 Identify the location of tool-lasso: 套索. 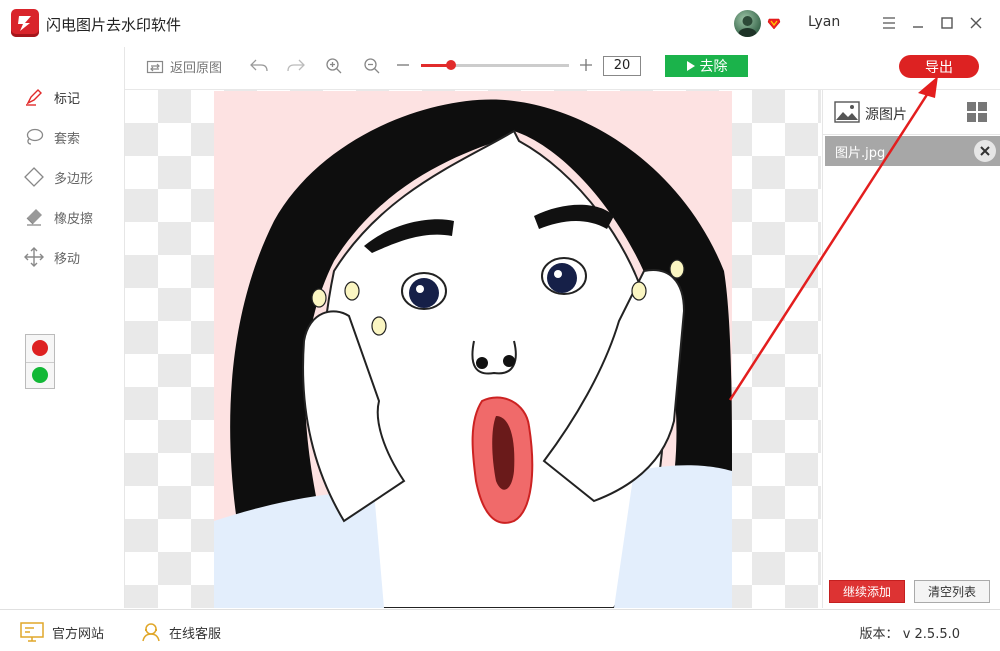
(52, 137).